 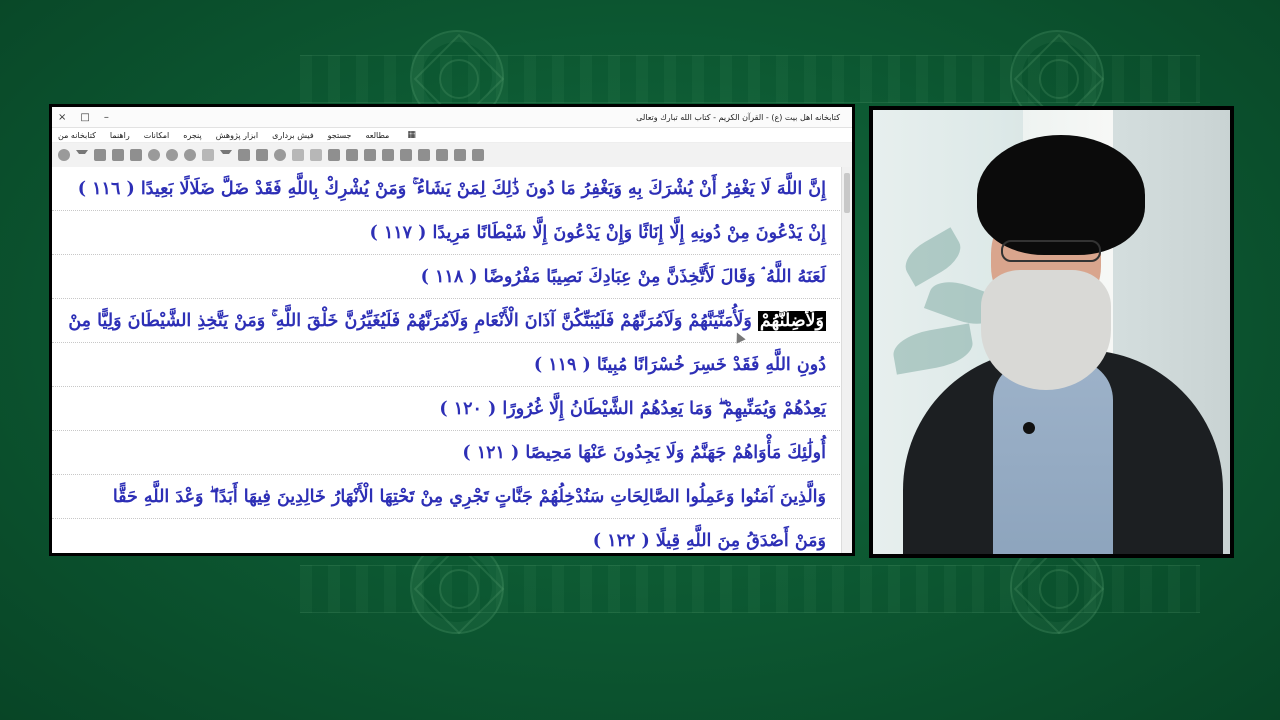 What do you see at coordinates (118, 155) in the screenshot?
I see `page-icon` at bounding box center [118, 155].